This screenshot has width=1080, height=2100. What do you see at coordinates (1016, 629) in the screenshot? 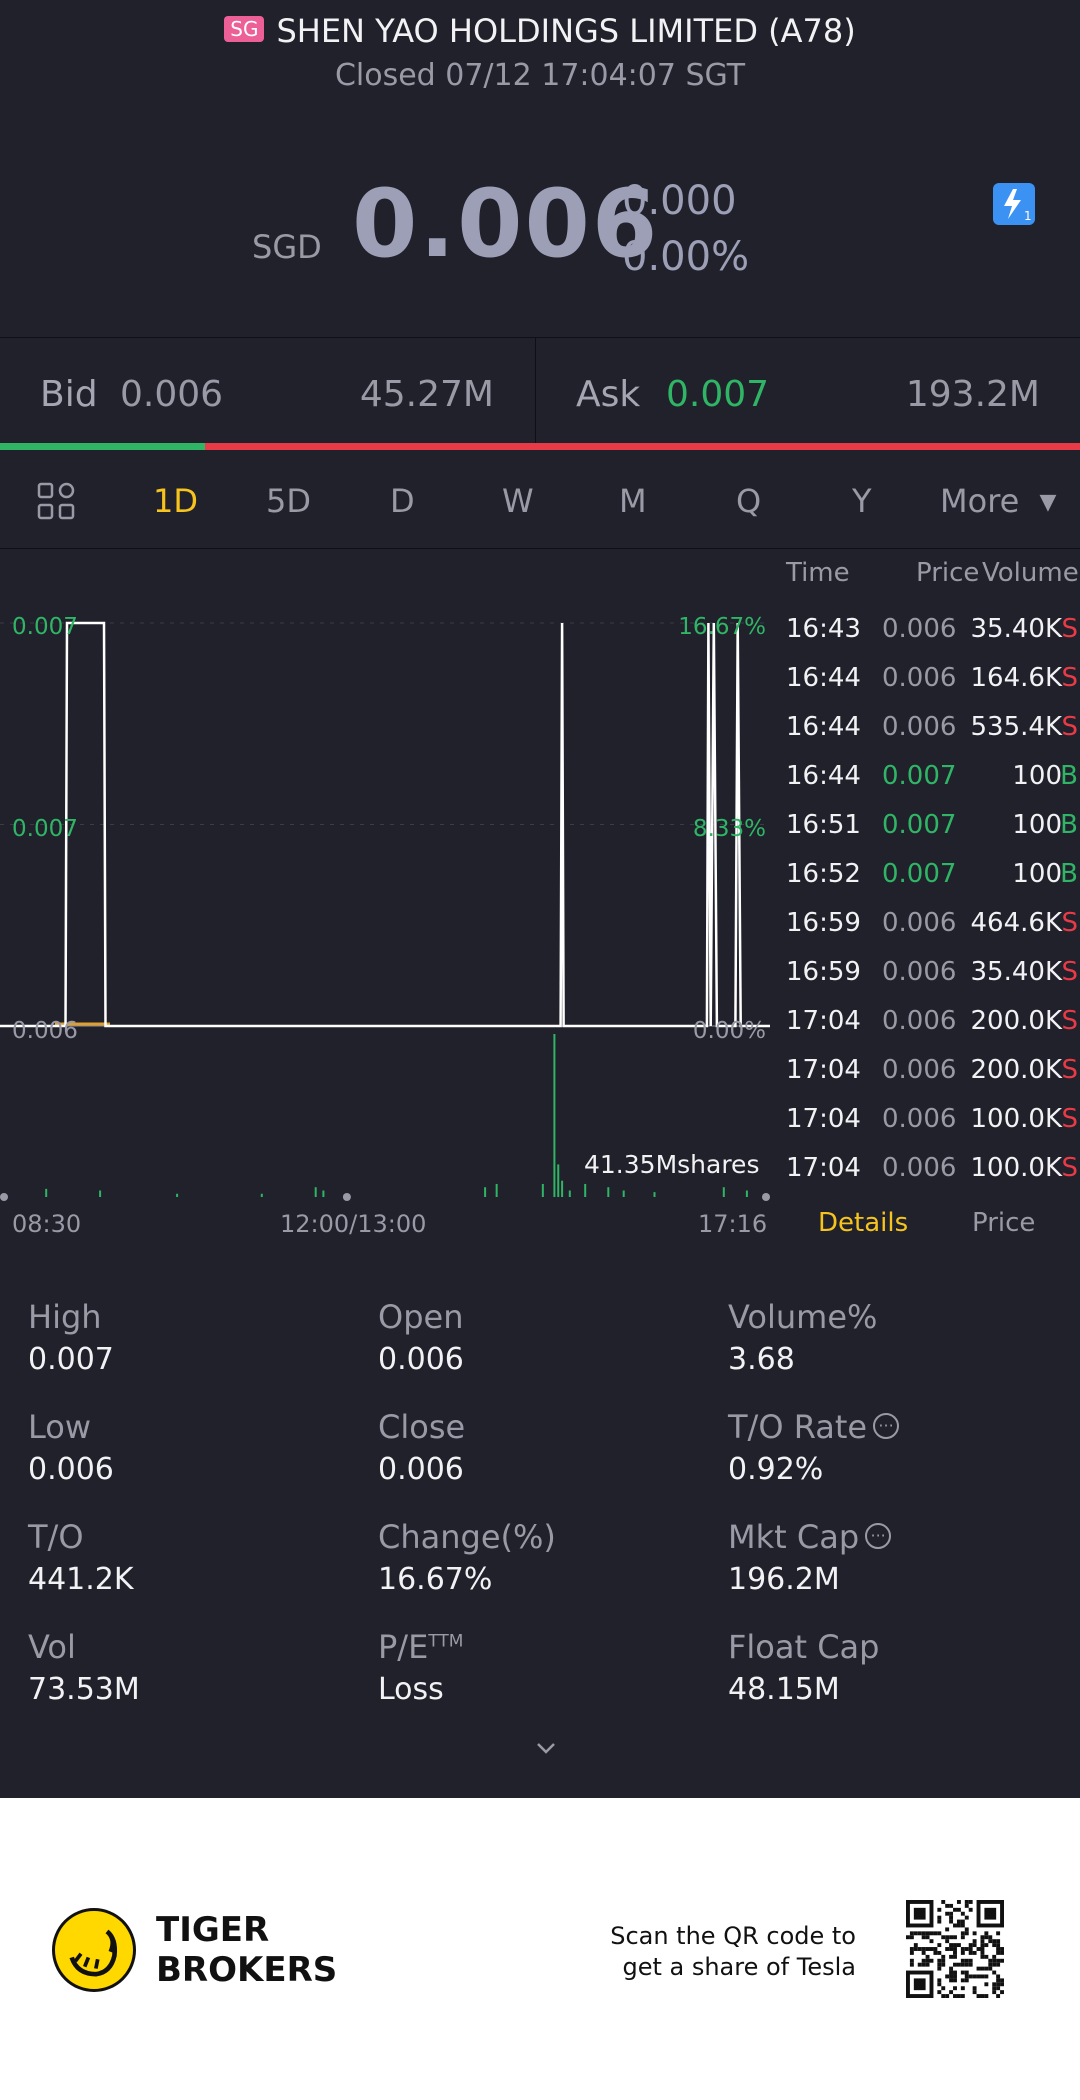
I see `tick-volume: 35.40K` at bounding box center [1016, 629].